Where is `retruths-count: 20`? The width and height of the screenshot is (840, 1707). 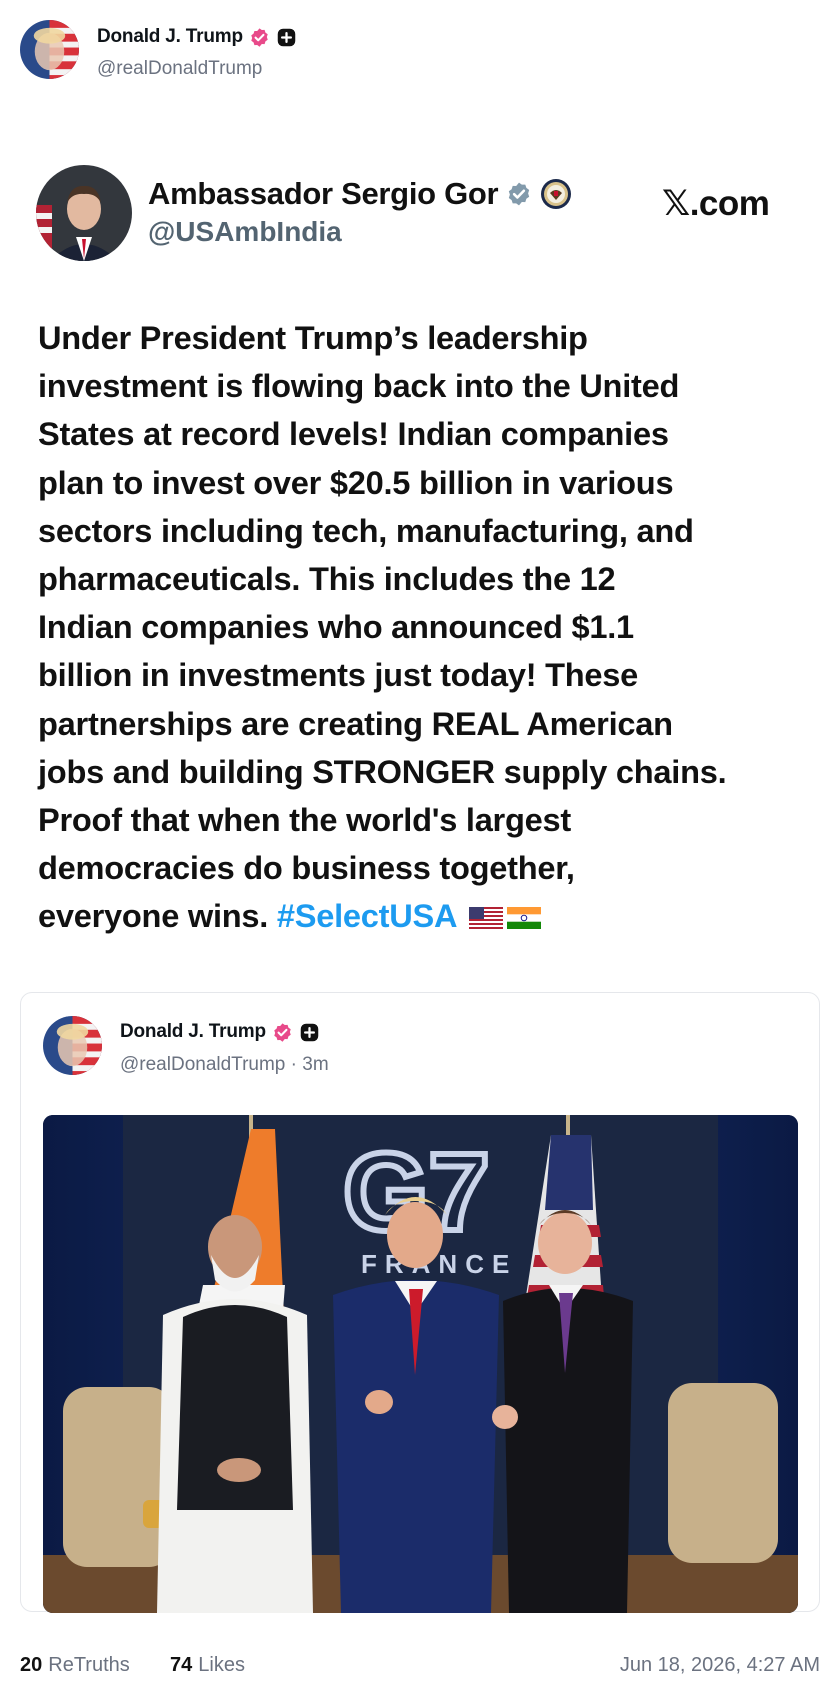
retruths-count: 20 is located at coordinates (31, 1665).